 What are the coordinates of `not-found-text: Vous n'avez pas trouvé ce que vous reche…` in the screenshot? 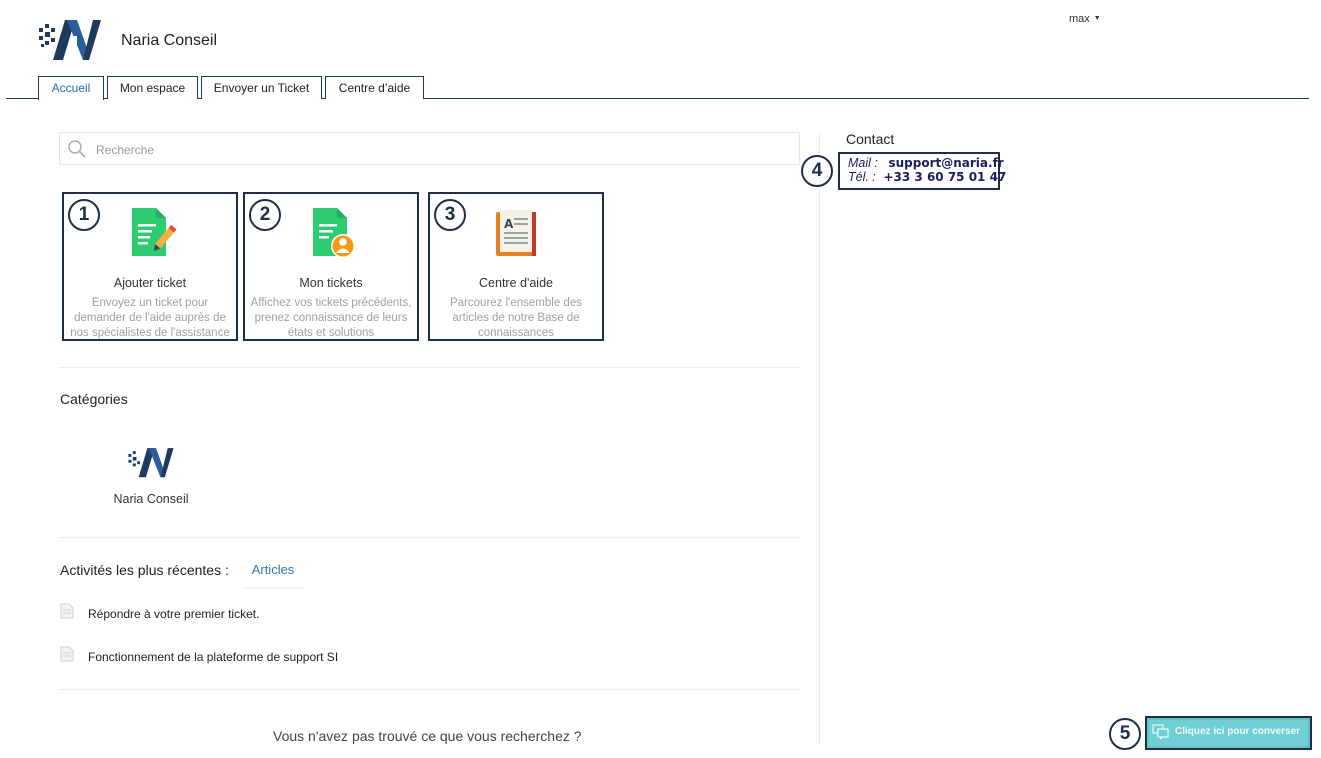 It's located at (427, 736).